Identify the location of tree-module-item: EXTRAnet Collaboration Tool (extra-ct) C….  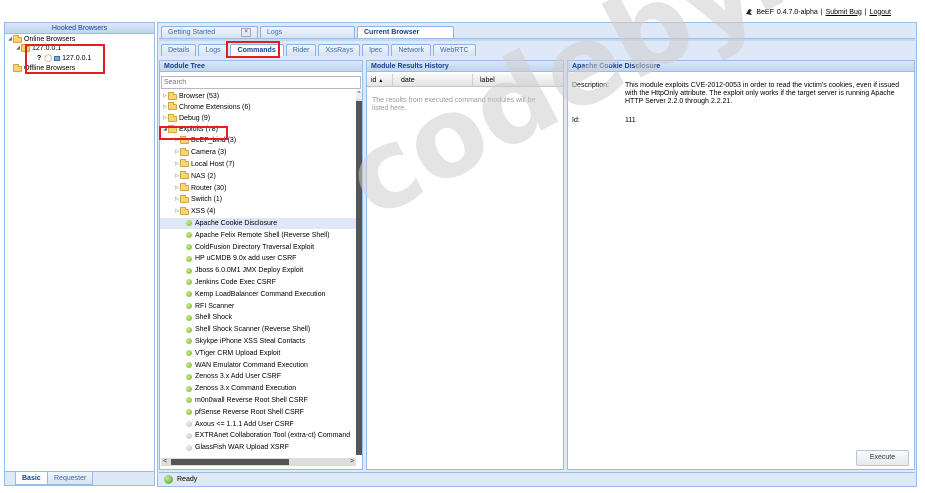
(258, 436).